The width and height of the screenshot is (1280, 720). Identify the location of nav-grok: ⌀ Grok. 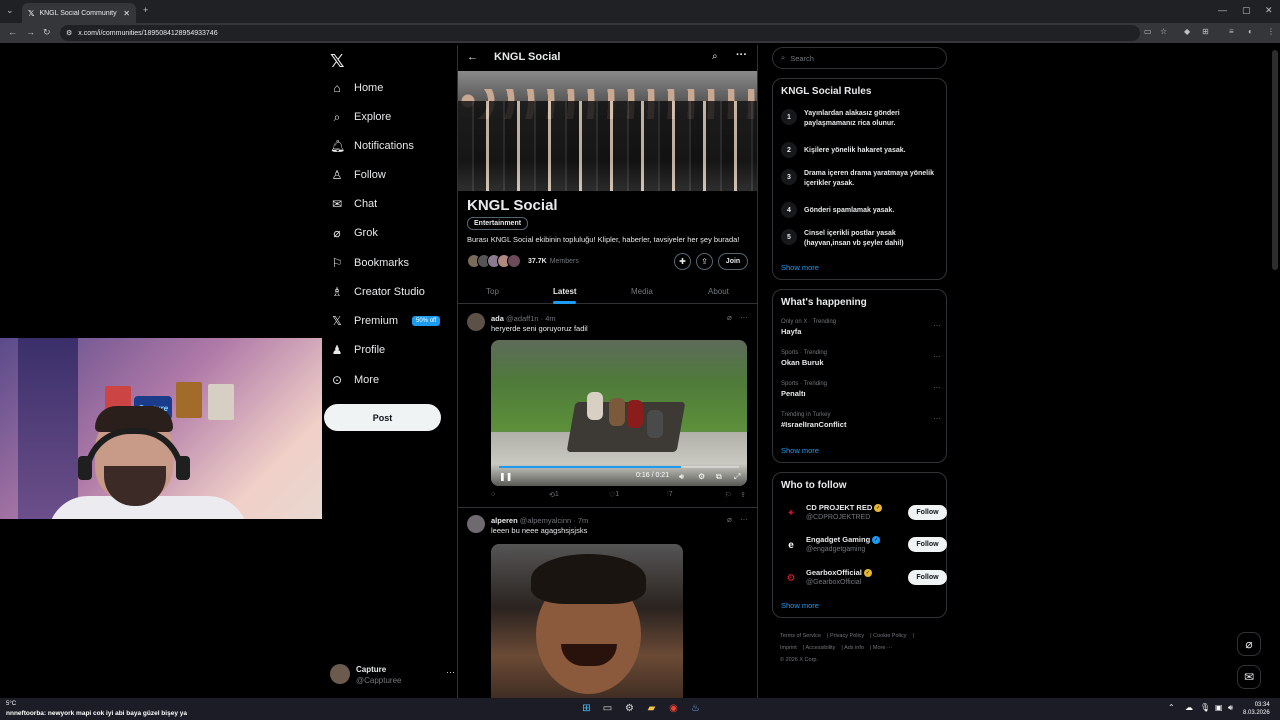
(353, 233).